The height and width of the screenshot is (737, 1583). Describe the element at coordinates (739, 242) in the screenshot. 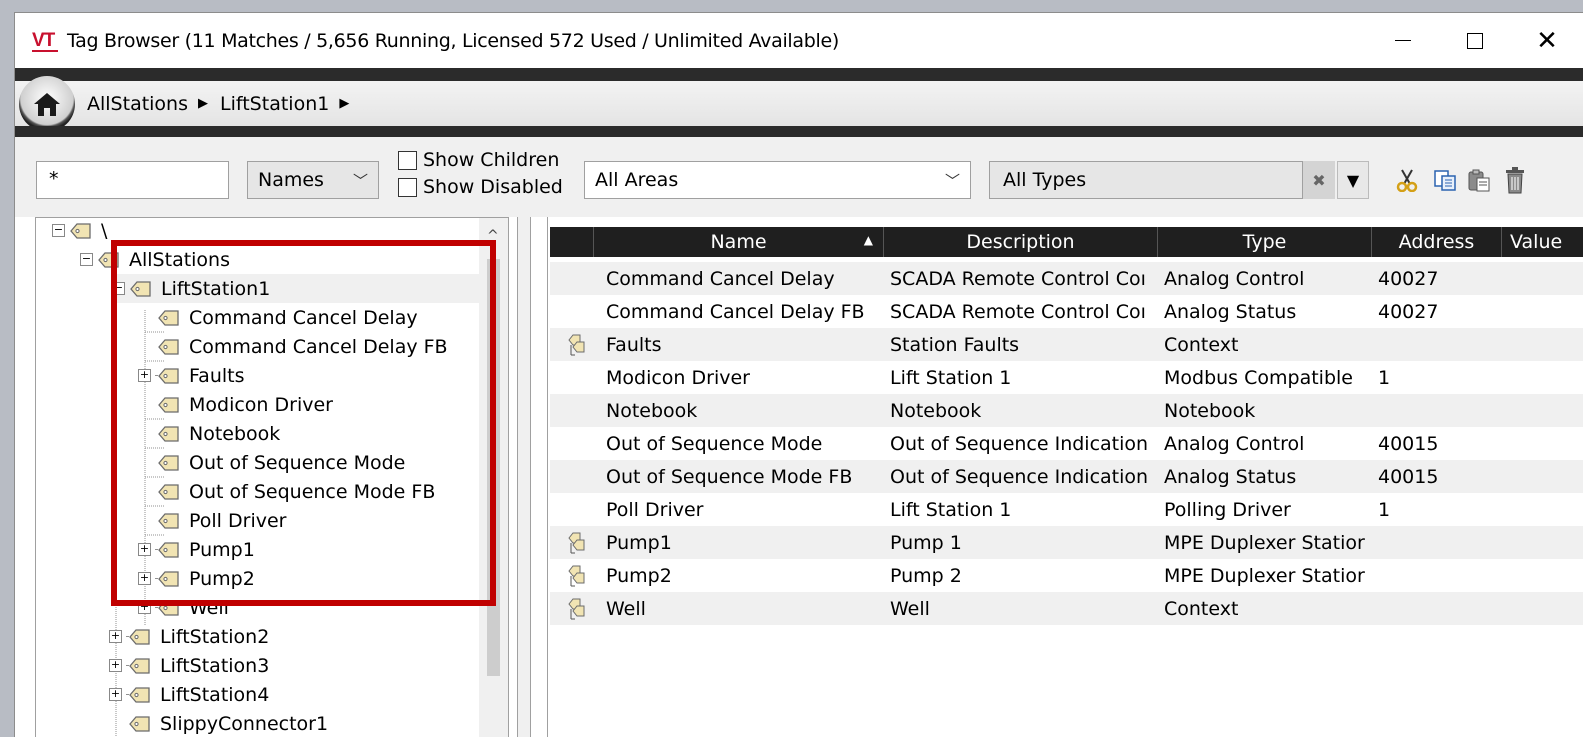

I see `column-header-name: Name ▲` at that location.